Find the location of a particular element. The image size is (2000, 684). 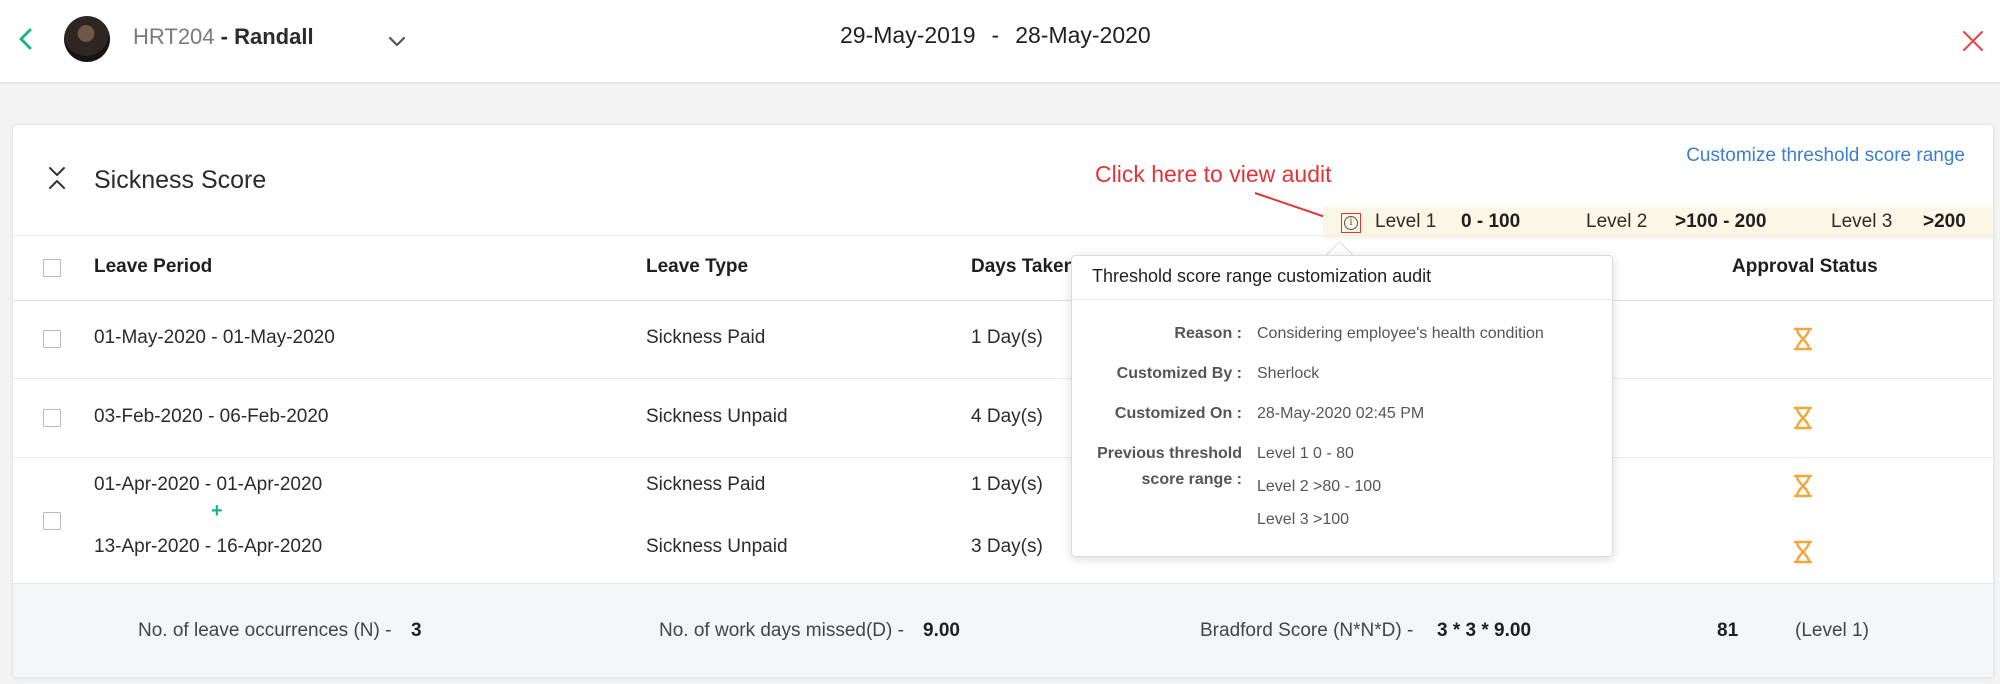

missed-days-value: 9.00 is located at coordinates (941, 630).